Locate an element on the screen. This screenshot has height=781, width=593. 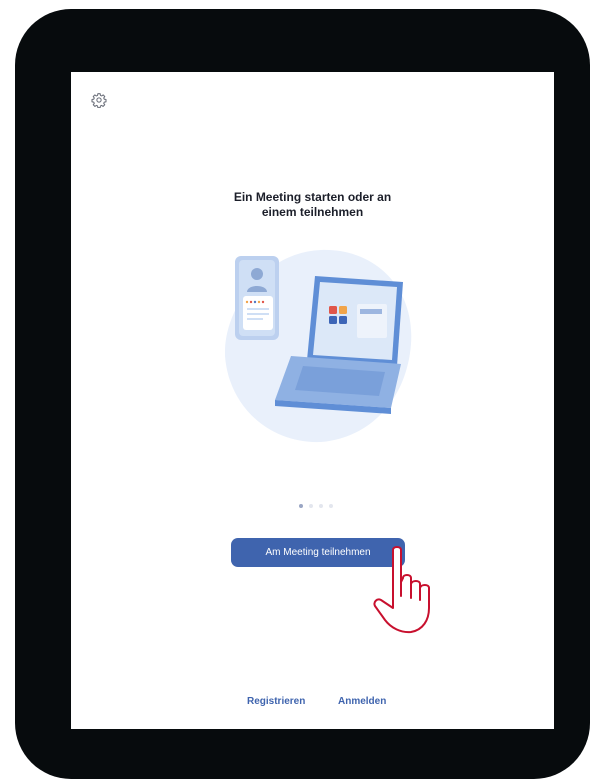
title-line-1: Ein Meeting starten oder an is located at coordinates (312, 197).